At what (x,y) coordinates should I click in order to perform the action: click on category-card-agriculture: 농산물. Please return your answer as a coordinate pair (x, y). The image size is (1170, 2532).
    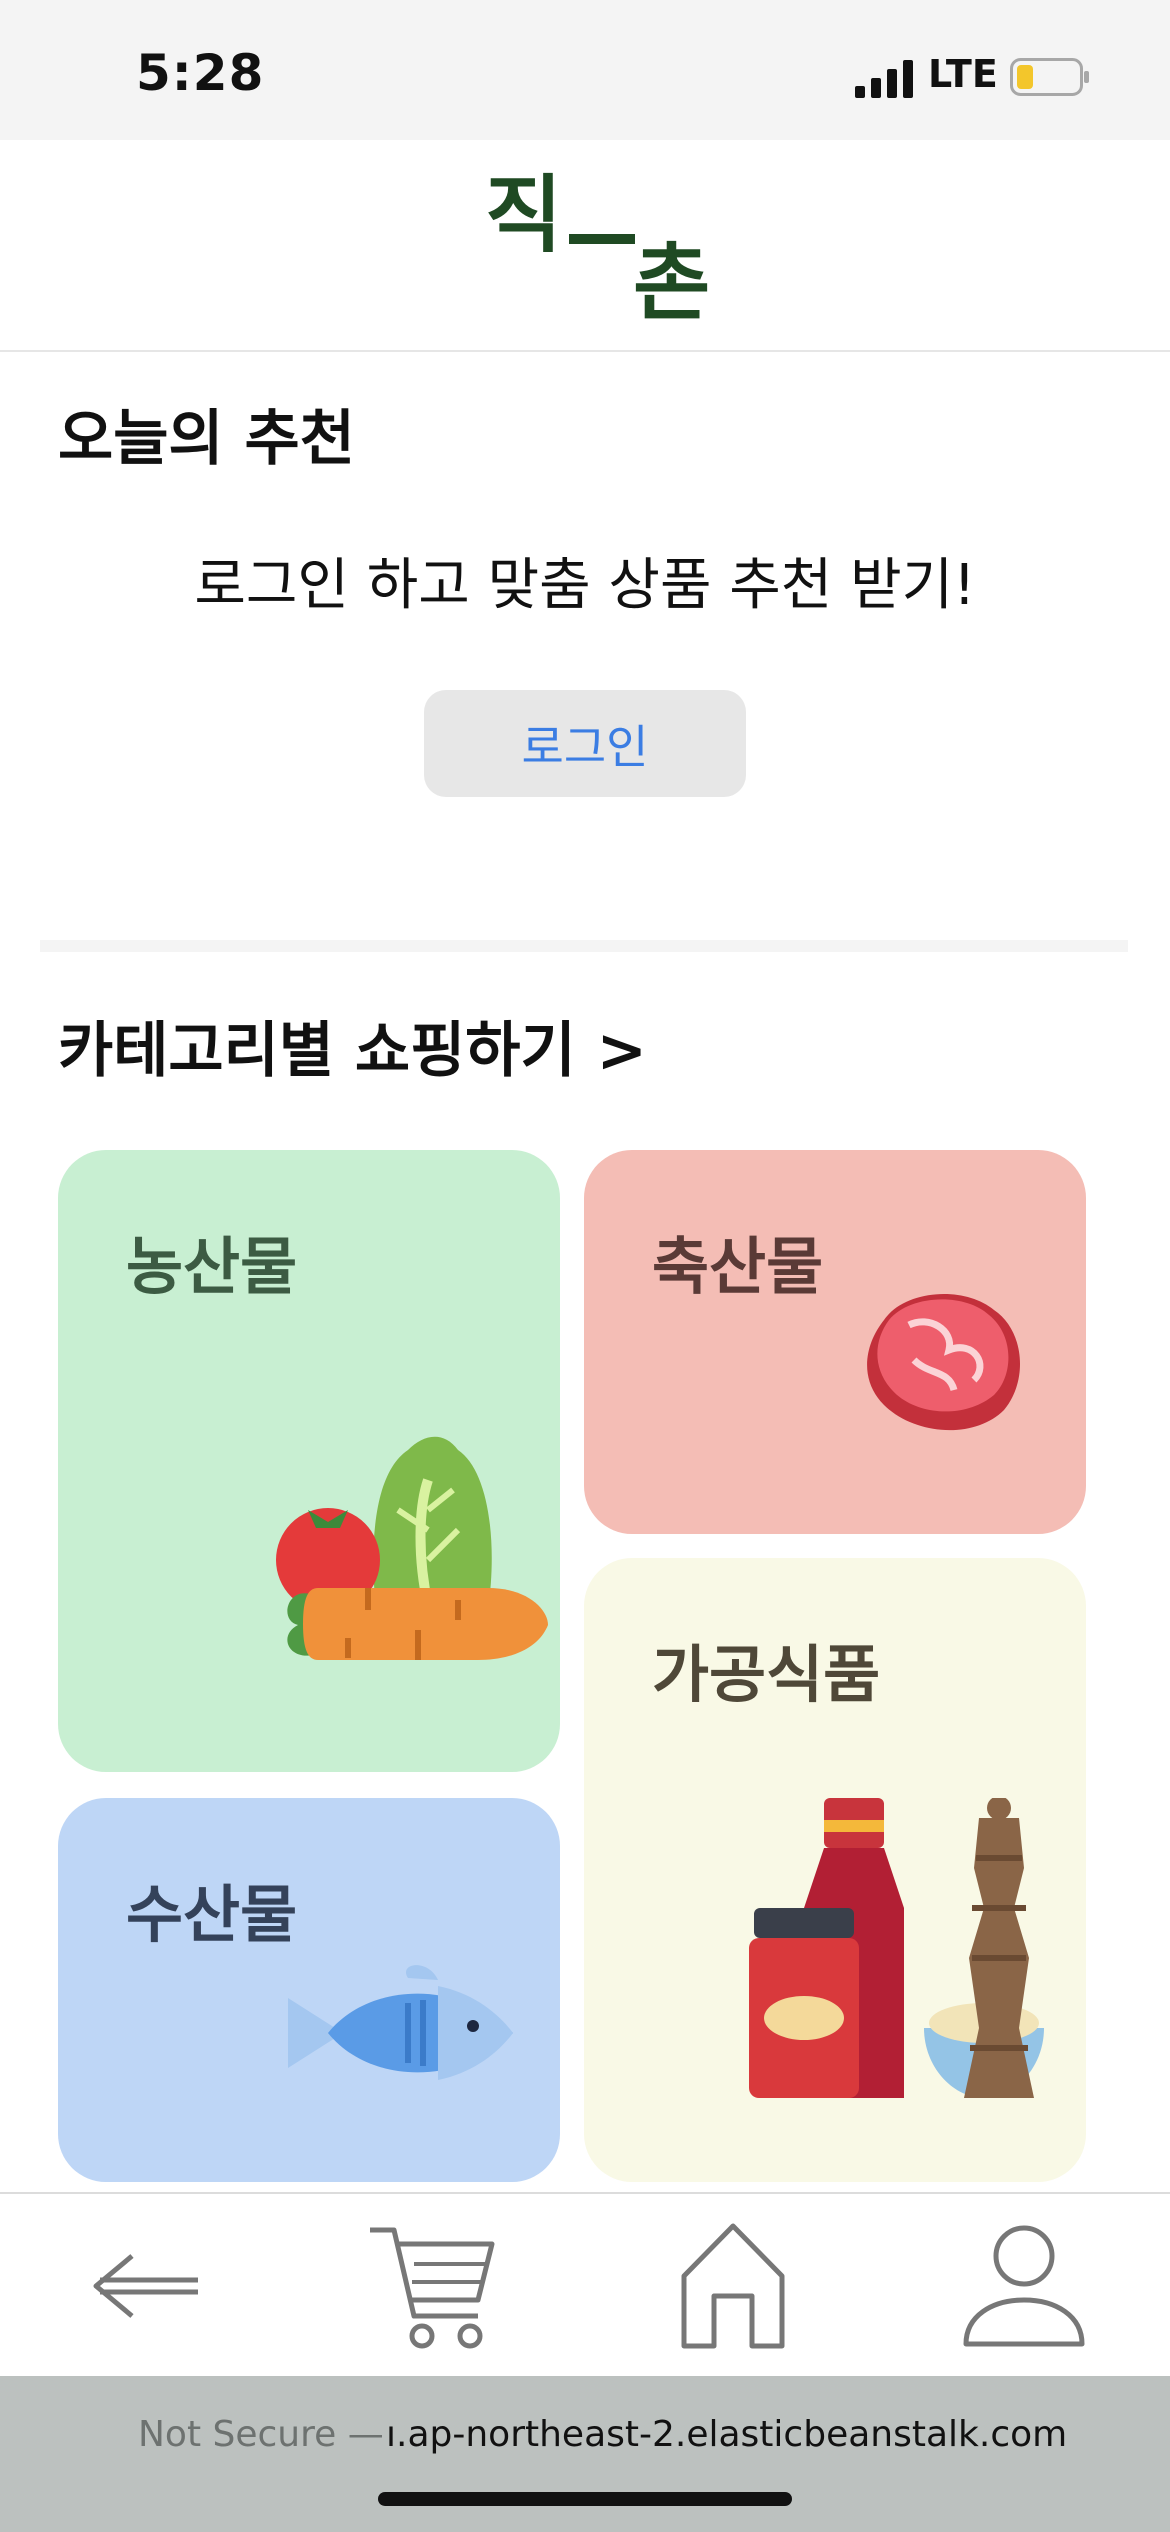
    Looking at the image, I should click on (309, 1461).